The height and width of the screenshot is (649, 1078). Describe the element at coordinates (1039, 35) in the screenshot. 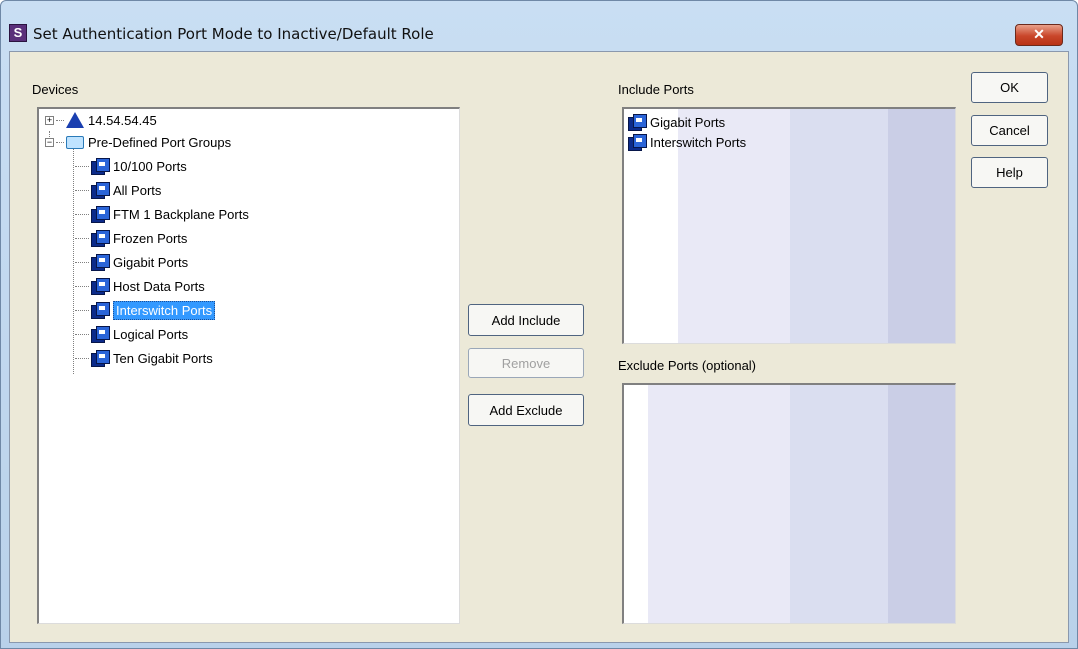

I see `close-button: ✕` at that location.